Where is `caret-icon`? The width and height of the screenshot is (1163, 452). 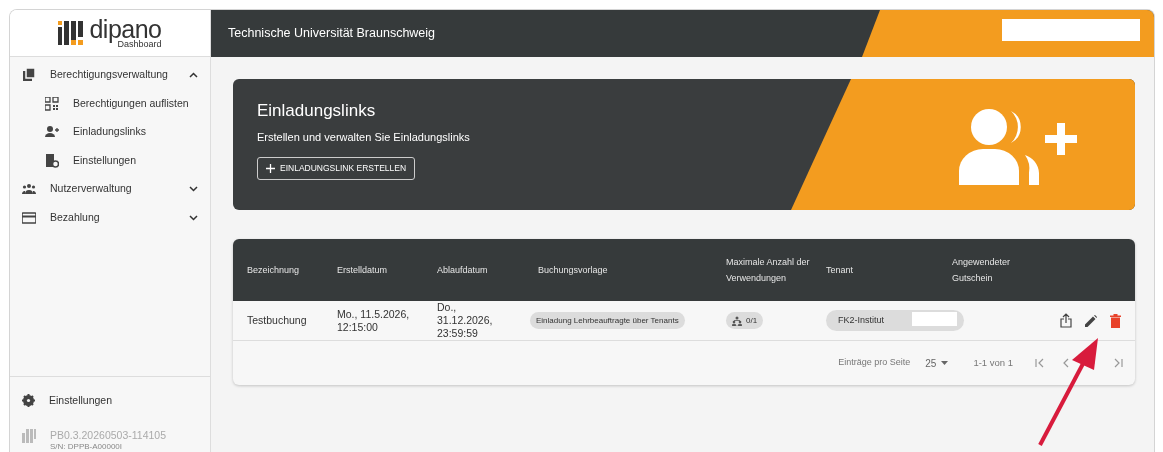 caret-icon is located at coordinates (945, 363).